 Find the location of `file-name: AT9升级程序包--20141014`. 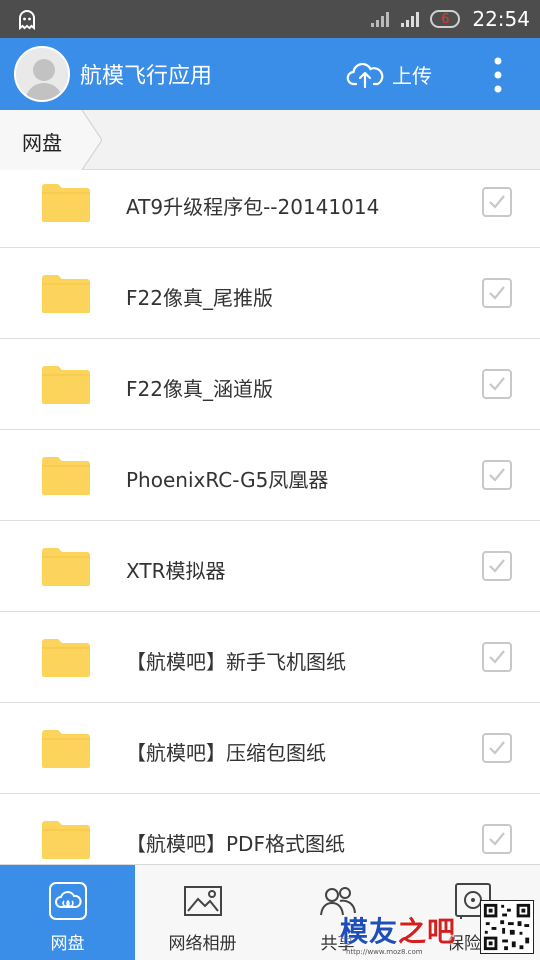

file-name: AT9升级程序包--20141014 is located at coordinates (253, 207).